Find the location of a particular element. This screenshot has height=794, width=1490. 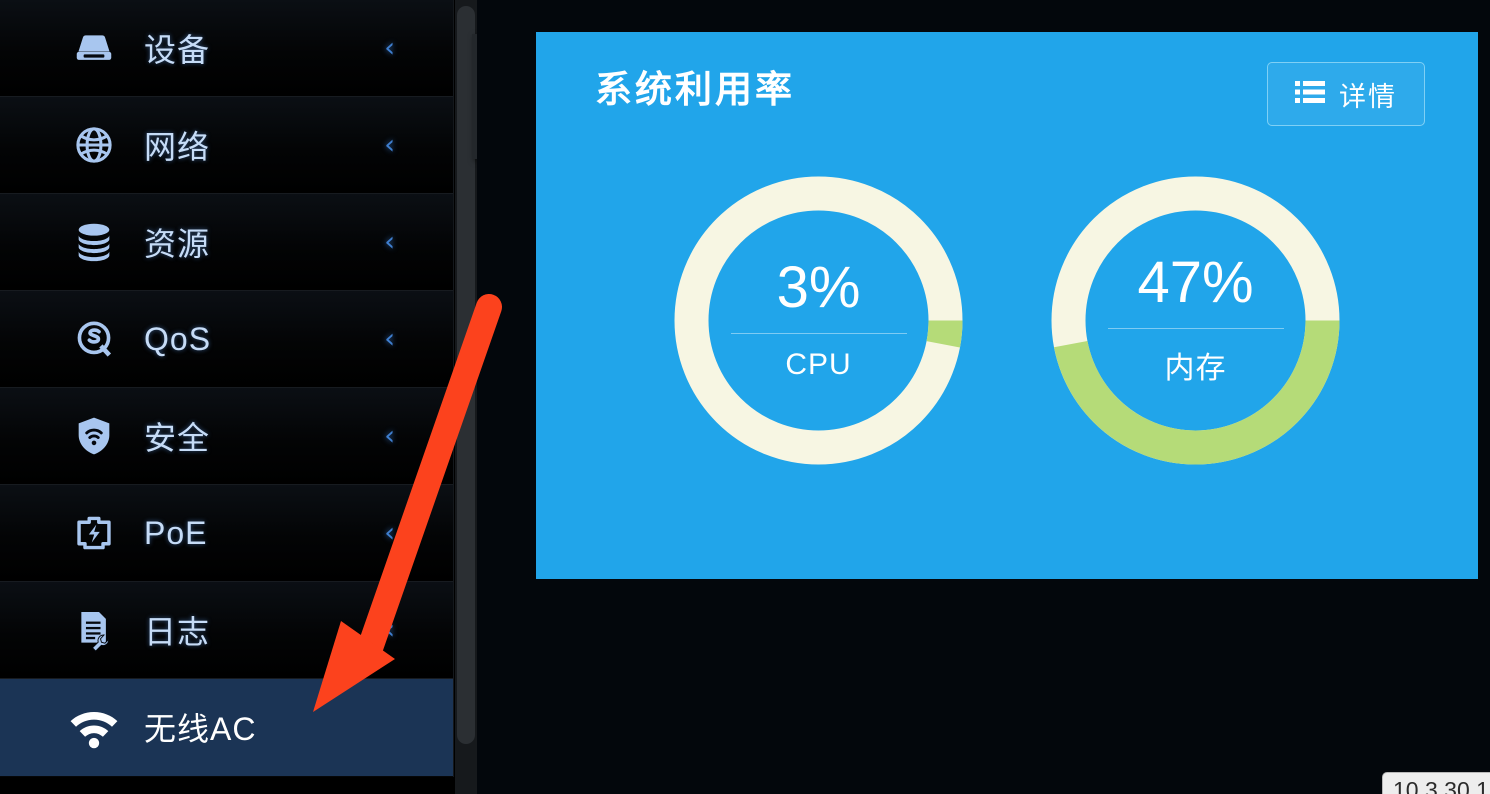

log-wrench-icon is located at coordinates (94, 630).